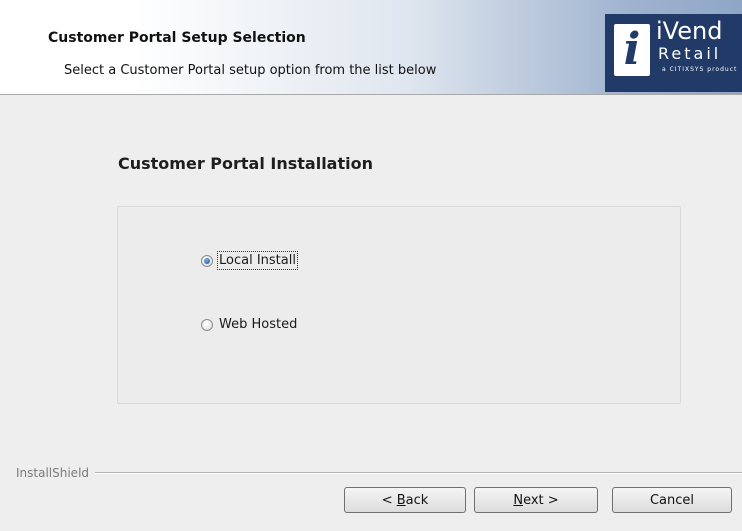 The height and width of the screenshot is (531, 742). Describe the element at coordinates (541, 500) in the screenshot. I see `next-rest: ext >` at that location.